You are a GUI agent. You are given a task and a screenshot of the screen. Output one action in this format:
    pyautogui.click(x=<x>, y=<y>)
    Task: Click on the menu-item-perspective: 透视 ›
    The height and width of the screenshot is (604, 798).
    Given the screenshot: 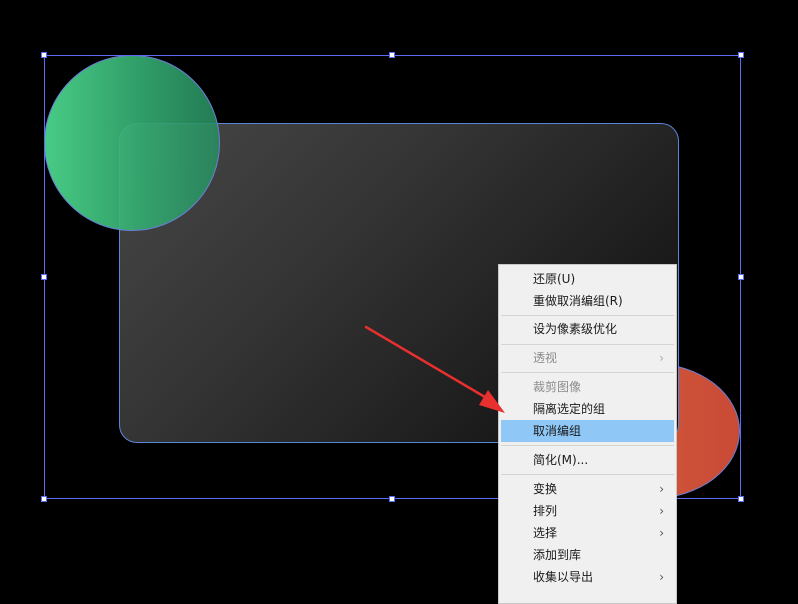 What is the action you would take?
    pyautogui.click(x=587, y=358)
    